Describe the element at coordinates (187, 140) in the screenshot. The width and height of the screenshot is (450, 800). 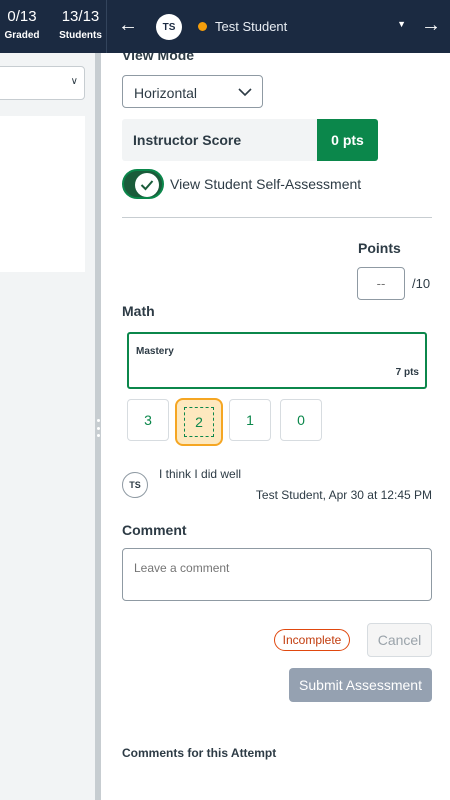
I see `instructor-score-label: Instructor Score` at that location.